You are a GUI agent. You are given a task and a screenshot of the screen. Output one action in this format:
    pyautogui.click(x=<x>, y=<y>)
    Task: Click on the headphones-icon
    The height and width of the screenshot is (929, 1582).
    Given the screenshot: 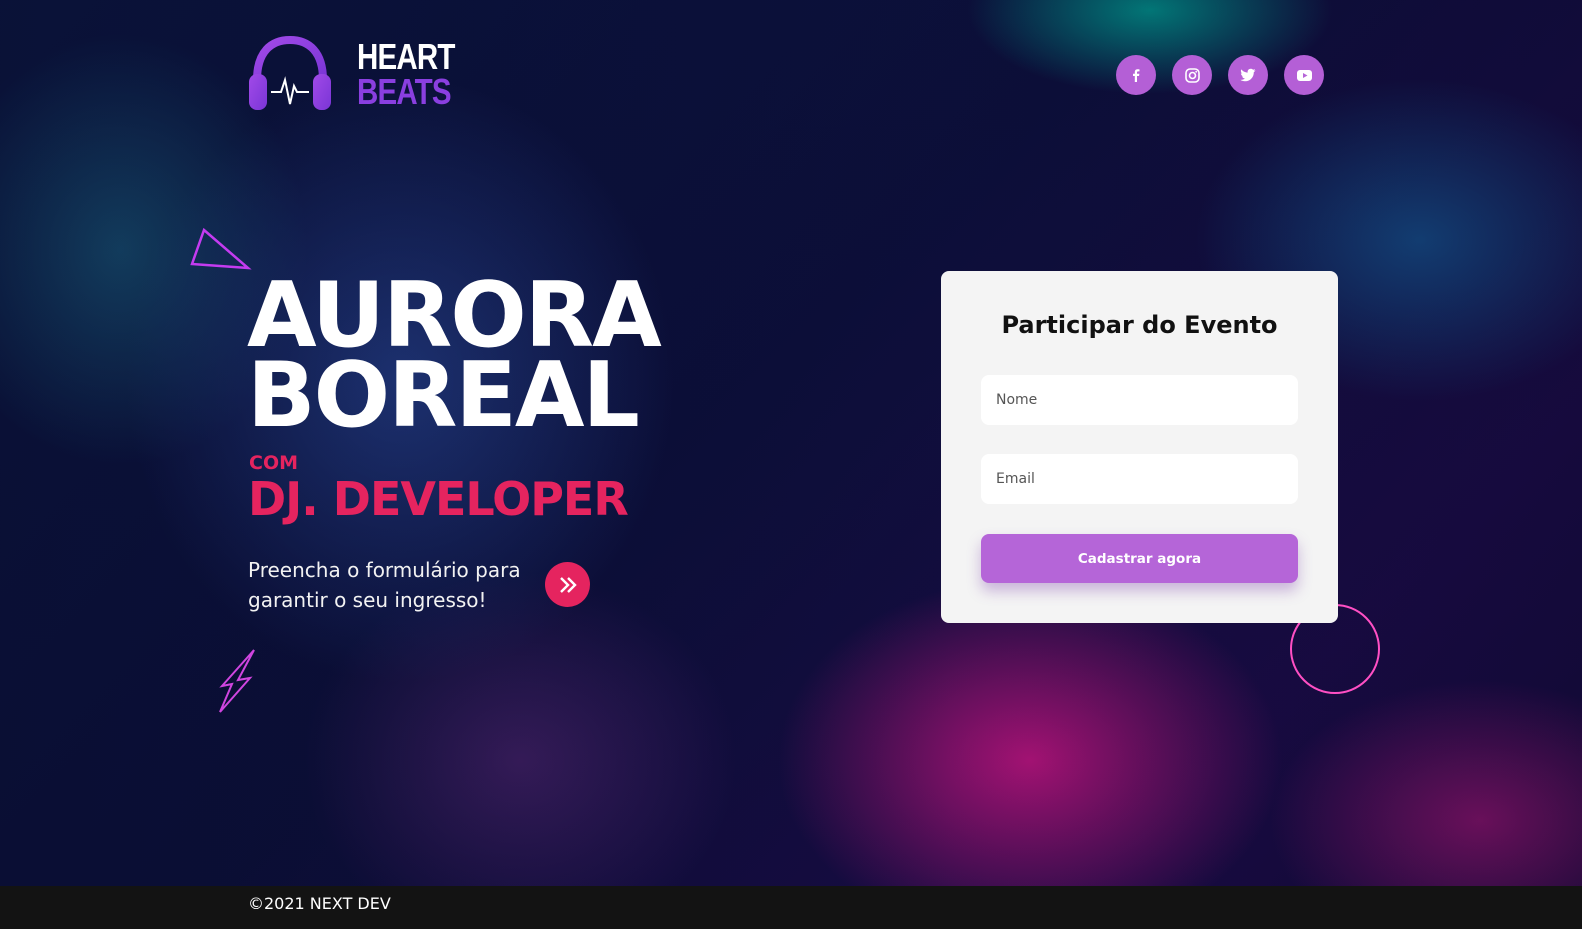 What is the action you would take?
    pyautogui.click(x=290, y=73)
    